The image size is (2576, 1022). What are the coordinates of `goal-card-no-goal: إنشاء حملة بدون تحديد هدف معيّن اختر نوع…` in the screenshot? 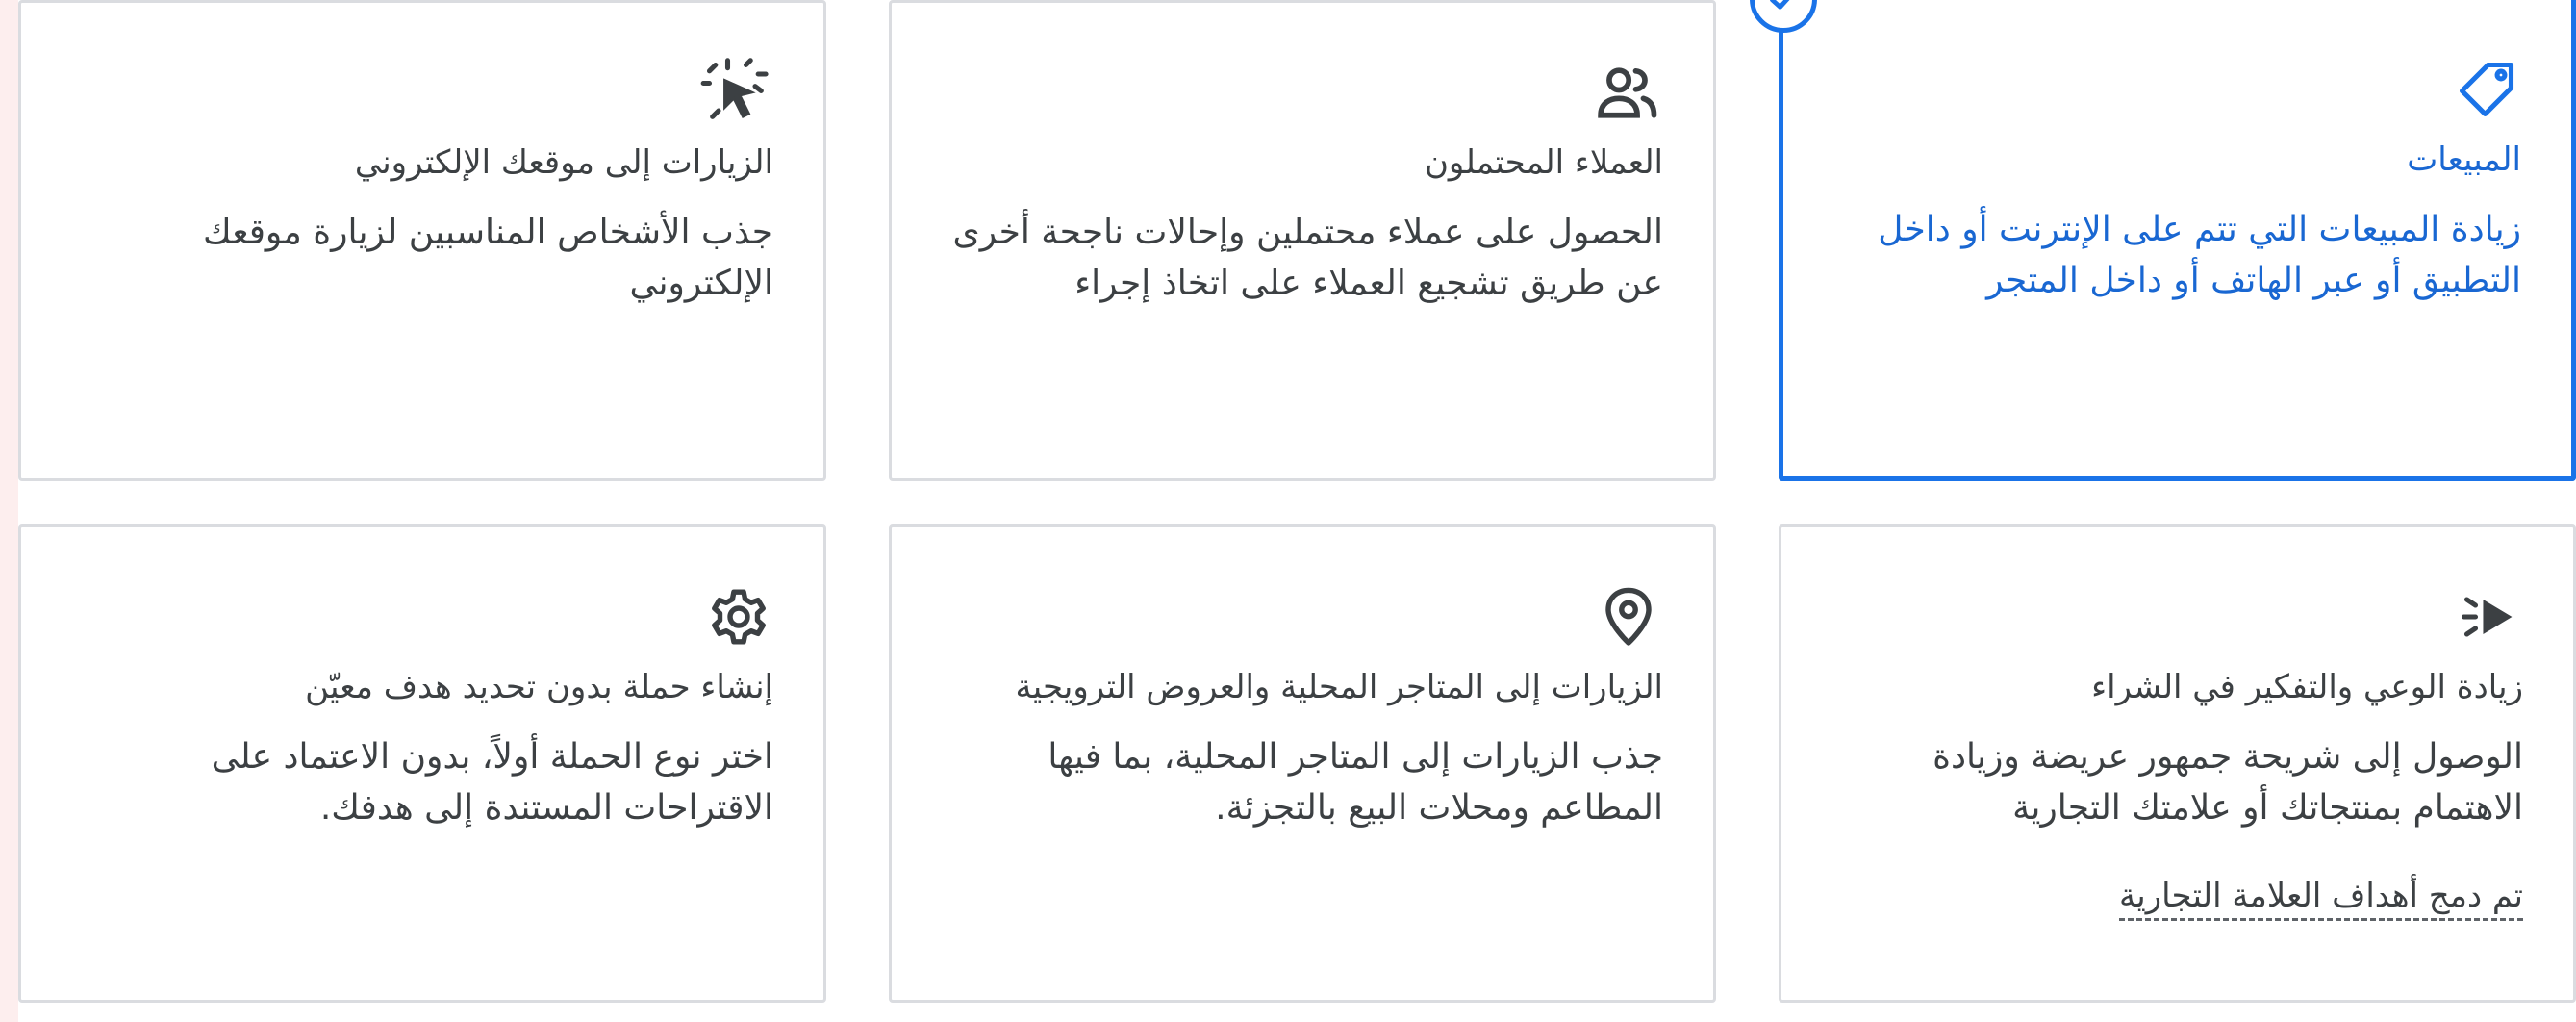 It's located at (422, 763).